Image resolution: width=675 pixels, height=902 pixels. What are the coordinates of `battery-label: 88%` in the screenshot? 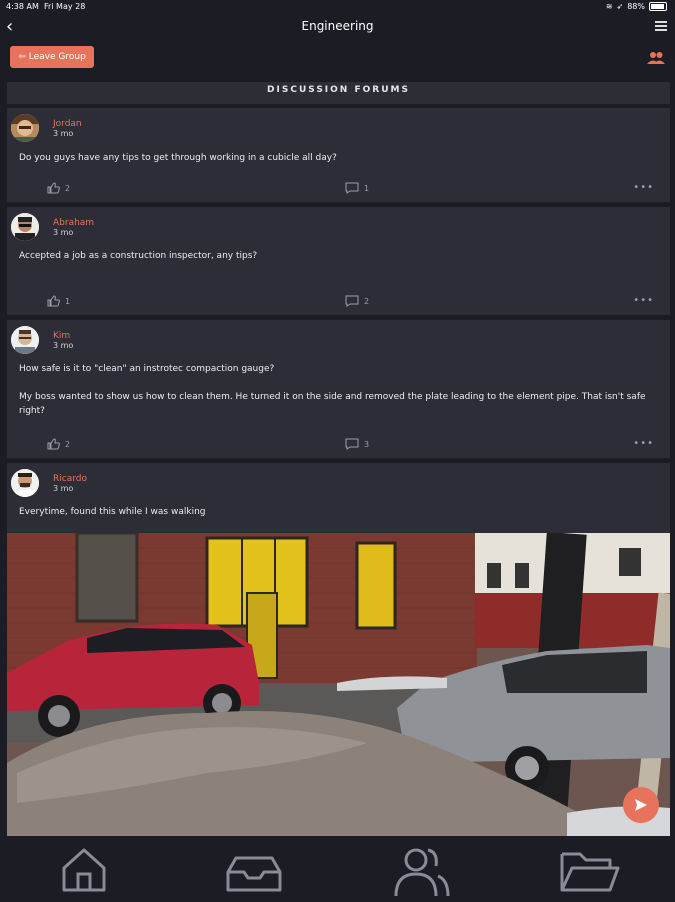 It's located at (636, 6).